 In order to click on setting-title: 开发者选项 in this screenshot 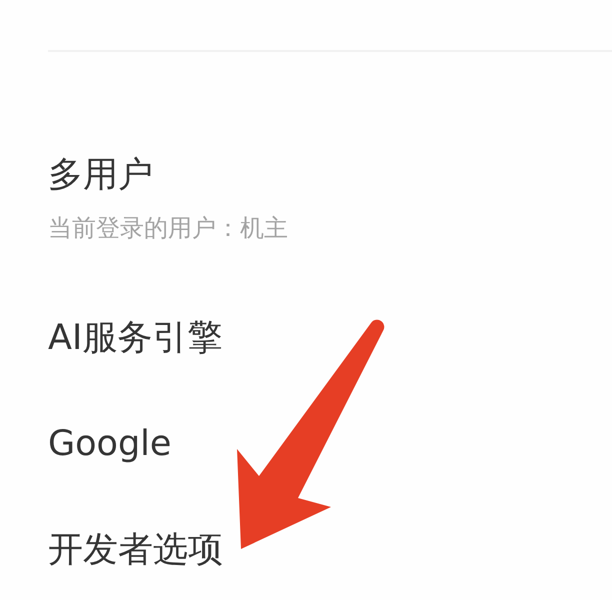, I will do `click(135, 549)`.